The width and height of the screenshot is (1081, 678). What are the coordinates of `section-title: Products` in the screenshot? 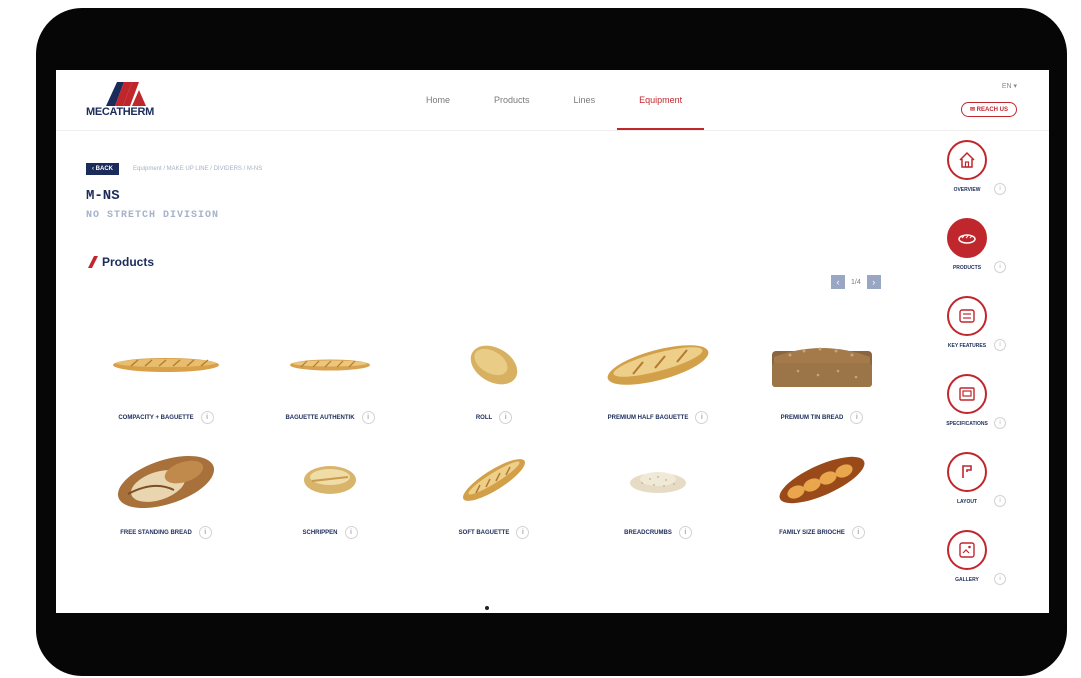 It's located at (128, 262).